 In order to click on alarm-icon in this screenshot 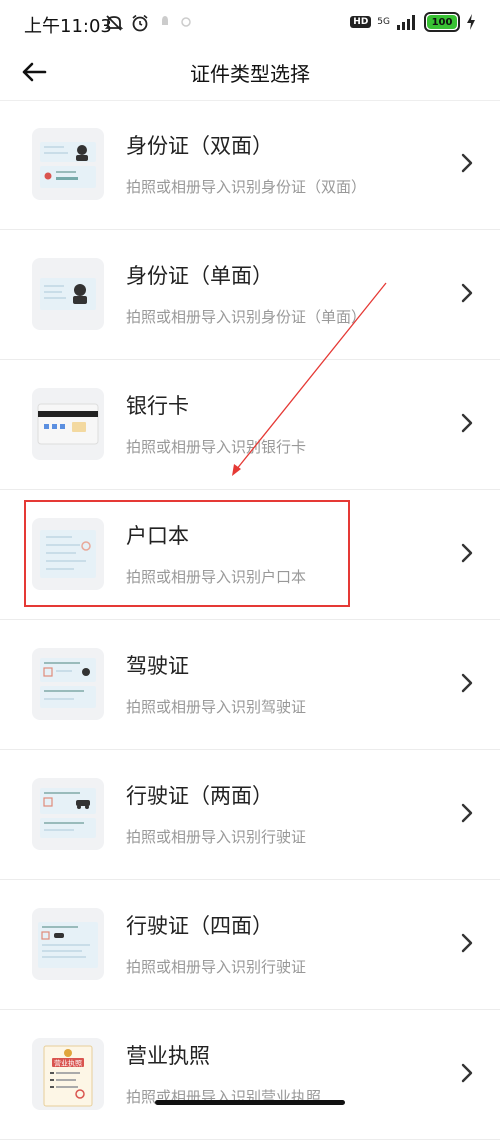, I will do `click(140, 23)`.